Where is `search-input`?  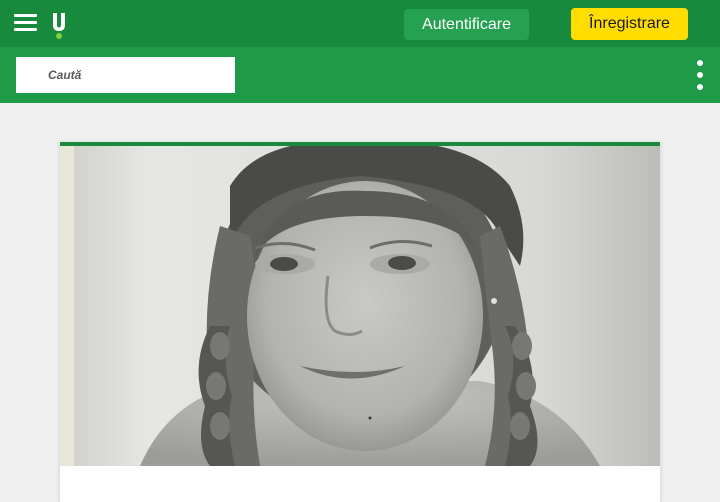 search-input is located at coordinates (125, 75).